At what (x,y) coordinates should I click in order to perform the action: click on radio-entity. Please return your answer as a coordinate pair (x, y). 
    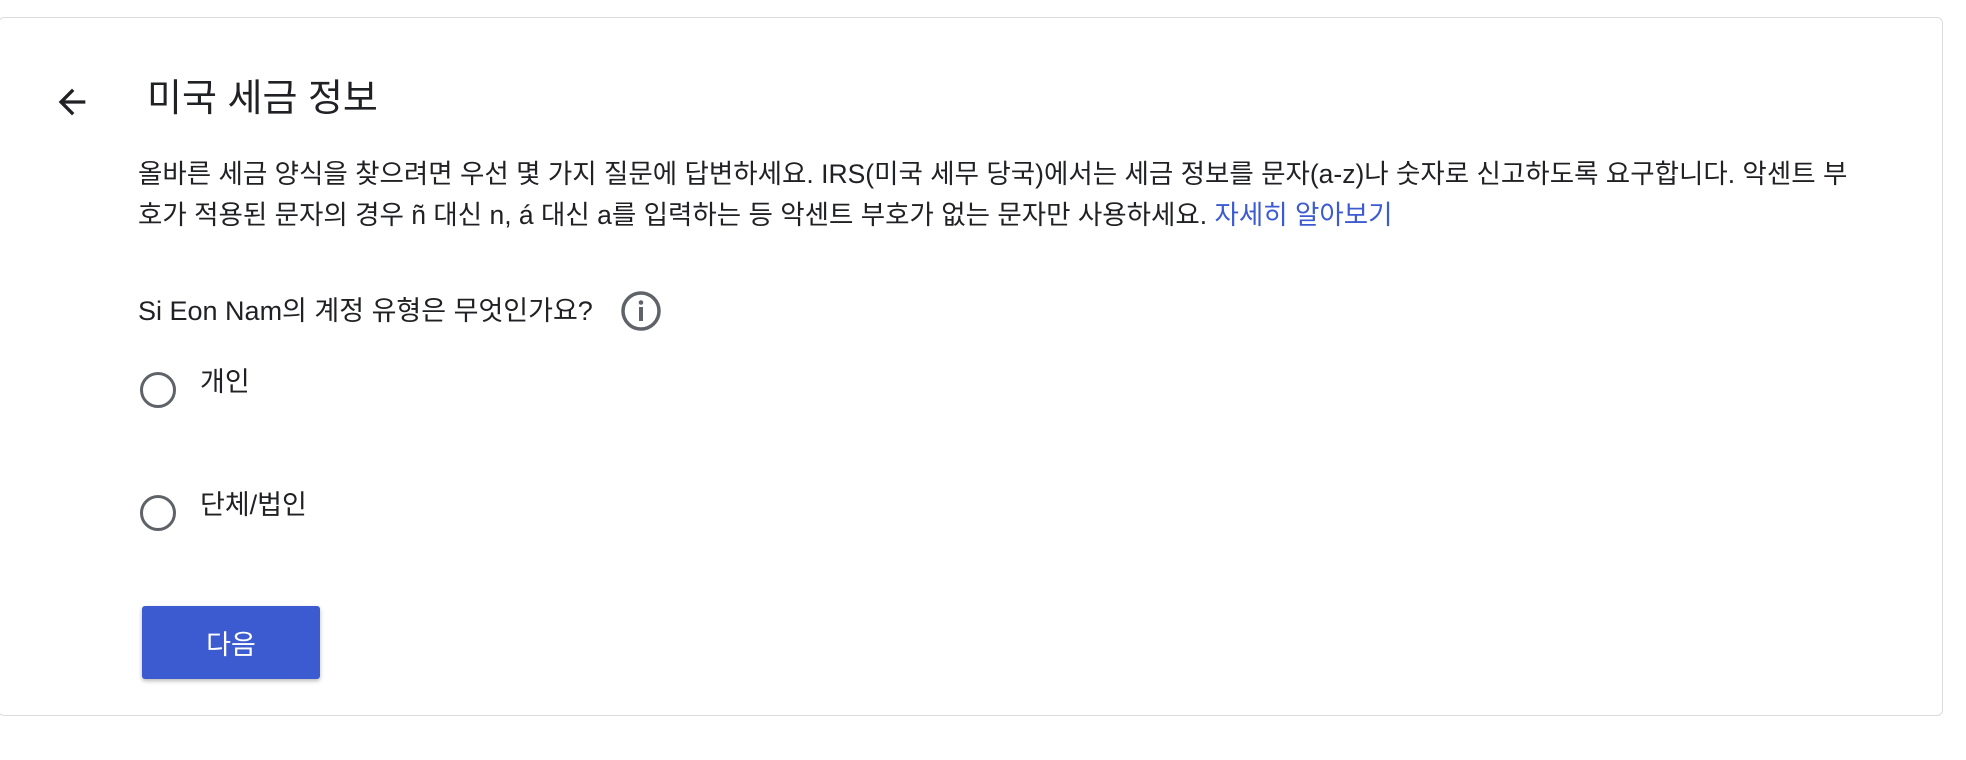
    Looking at the image, I should click on (158, 513).